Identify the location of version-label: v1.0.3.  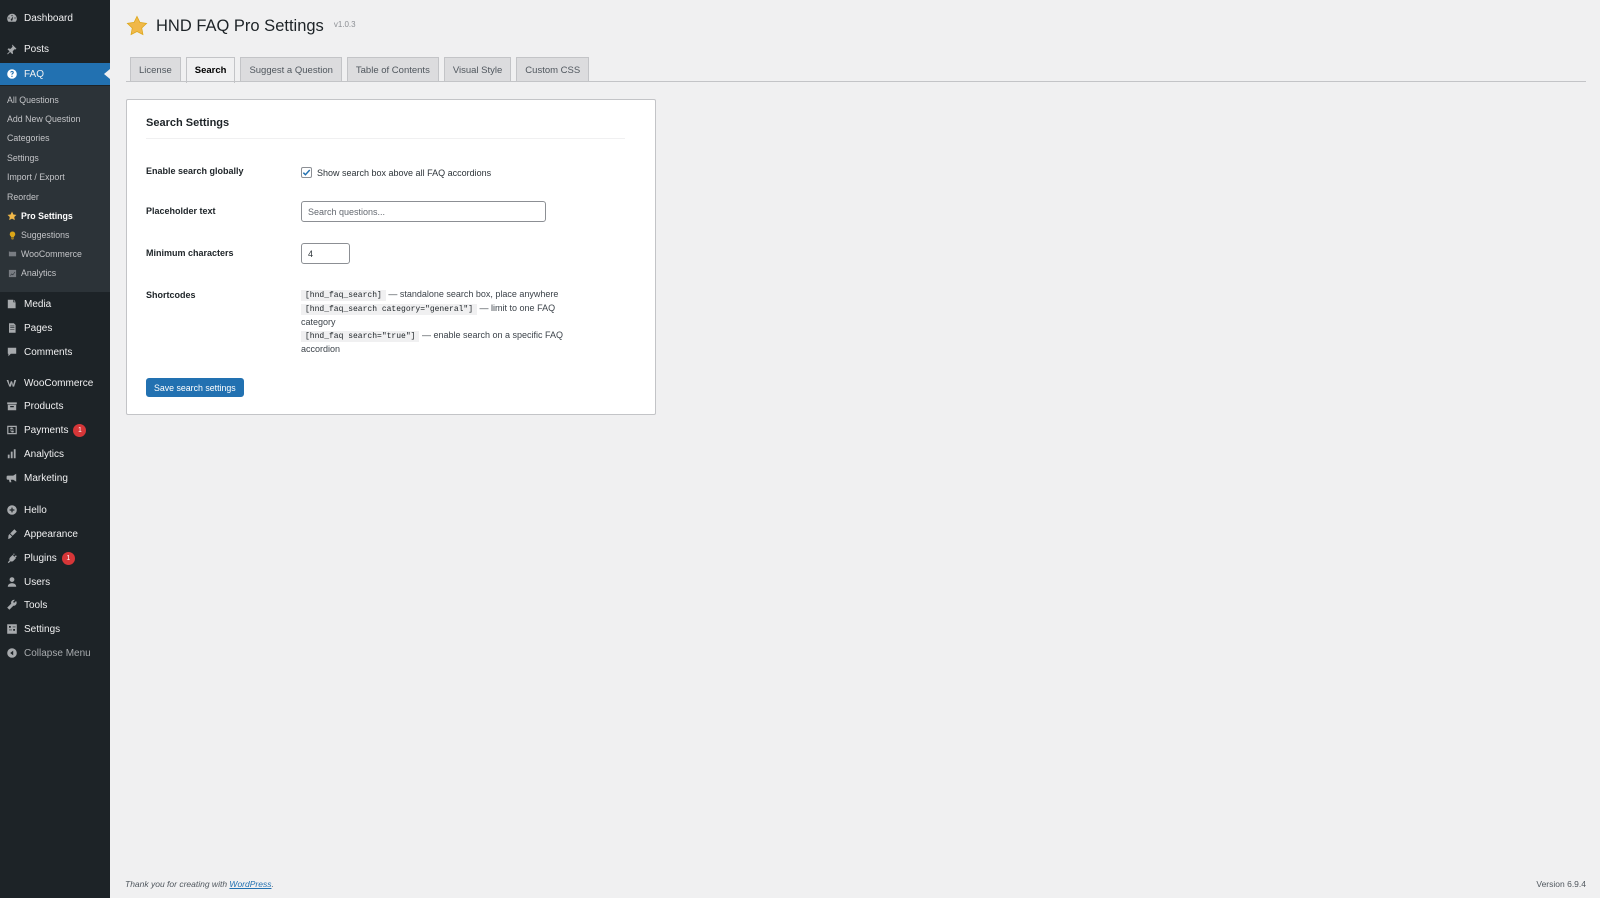
(344, 24).